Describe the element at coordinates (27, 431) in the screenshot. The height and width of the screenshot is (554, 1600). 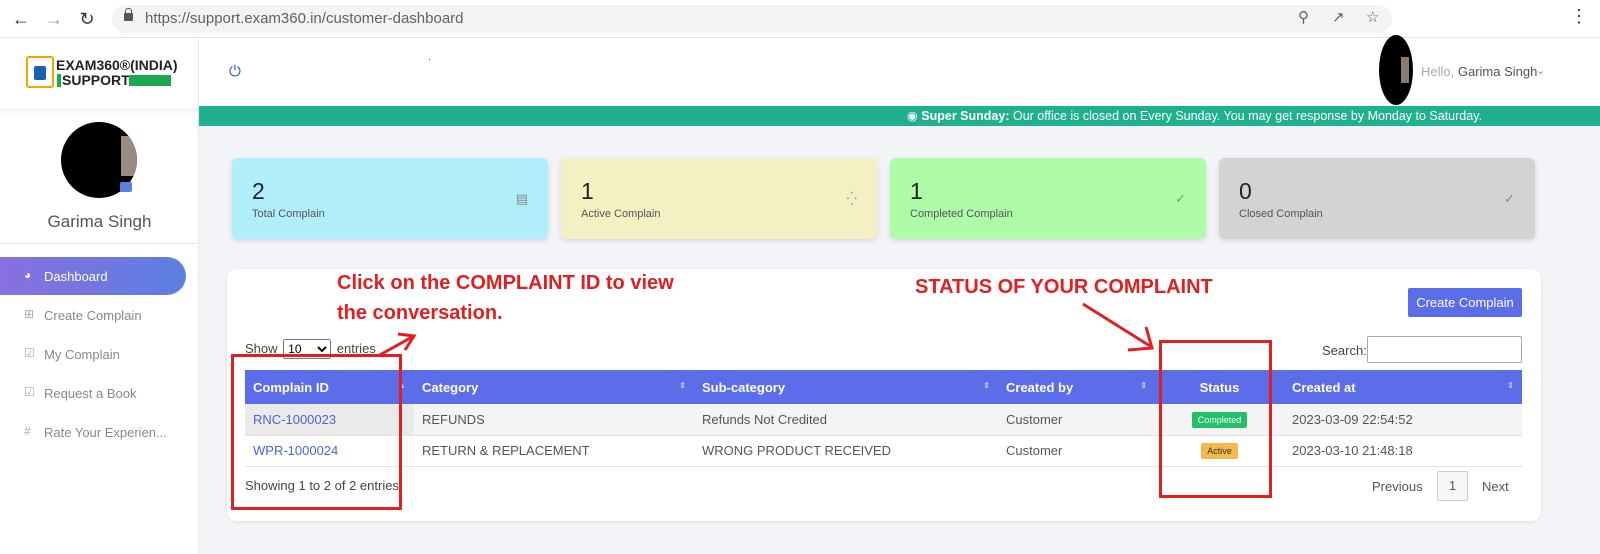
I see `hash-icon: #` at that location.